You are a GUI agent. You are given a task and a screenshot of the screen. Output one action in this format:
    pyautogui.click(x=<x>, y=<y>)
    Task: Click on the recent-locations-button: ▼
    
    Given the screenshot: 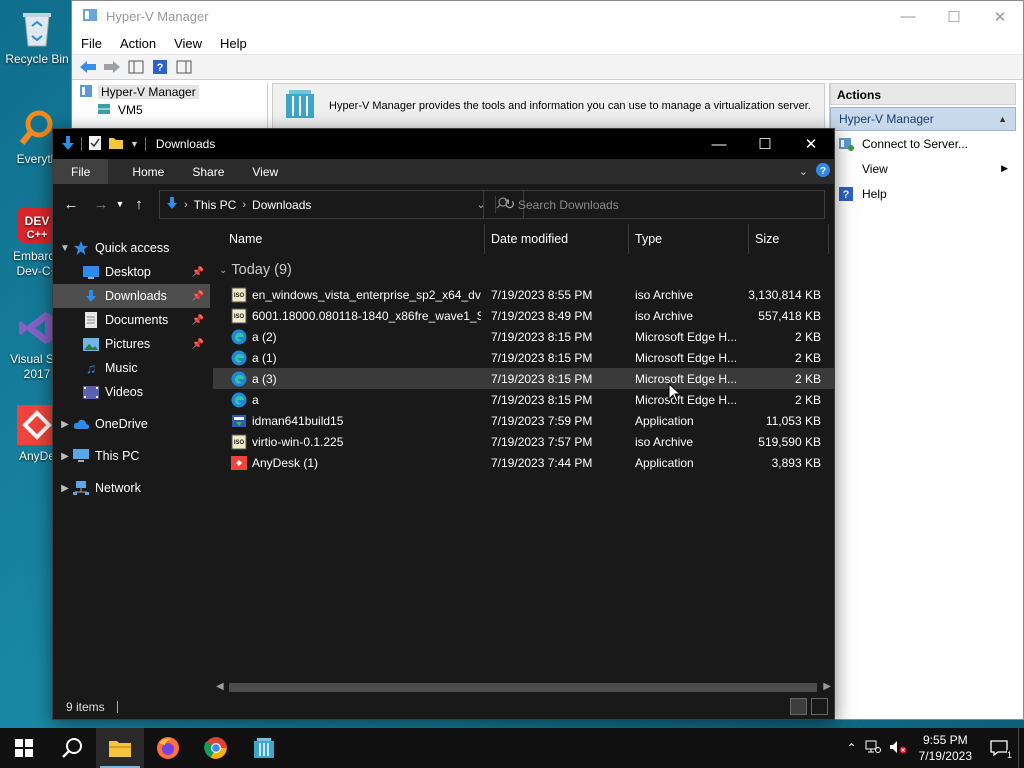 What is the action you would take?
    pyautogui.click(x=120, y=204)
    